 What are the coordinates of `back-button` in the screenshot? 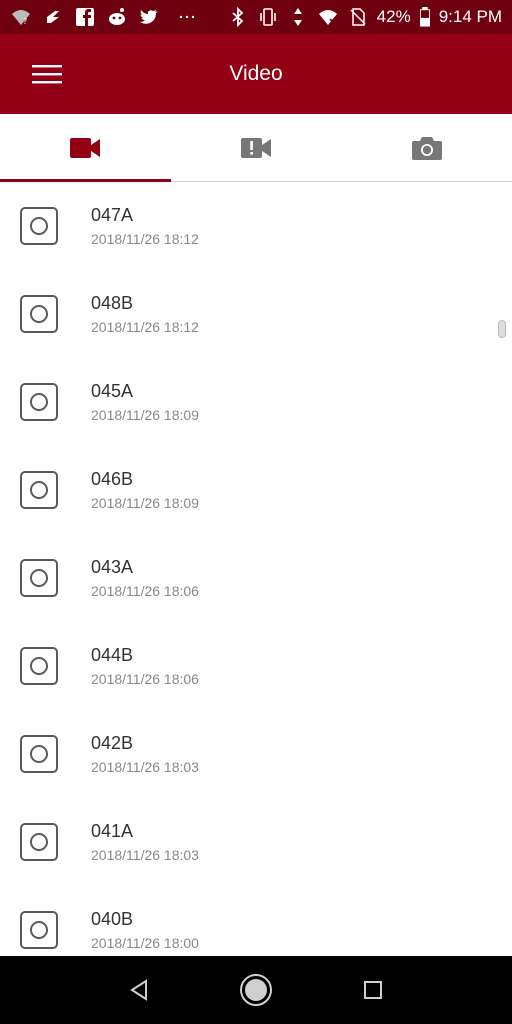 It's located at (139, 990).